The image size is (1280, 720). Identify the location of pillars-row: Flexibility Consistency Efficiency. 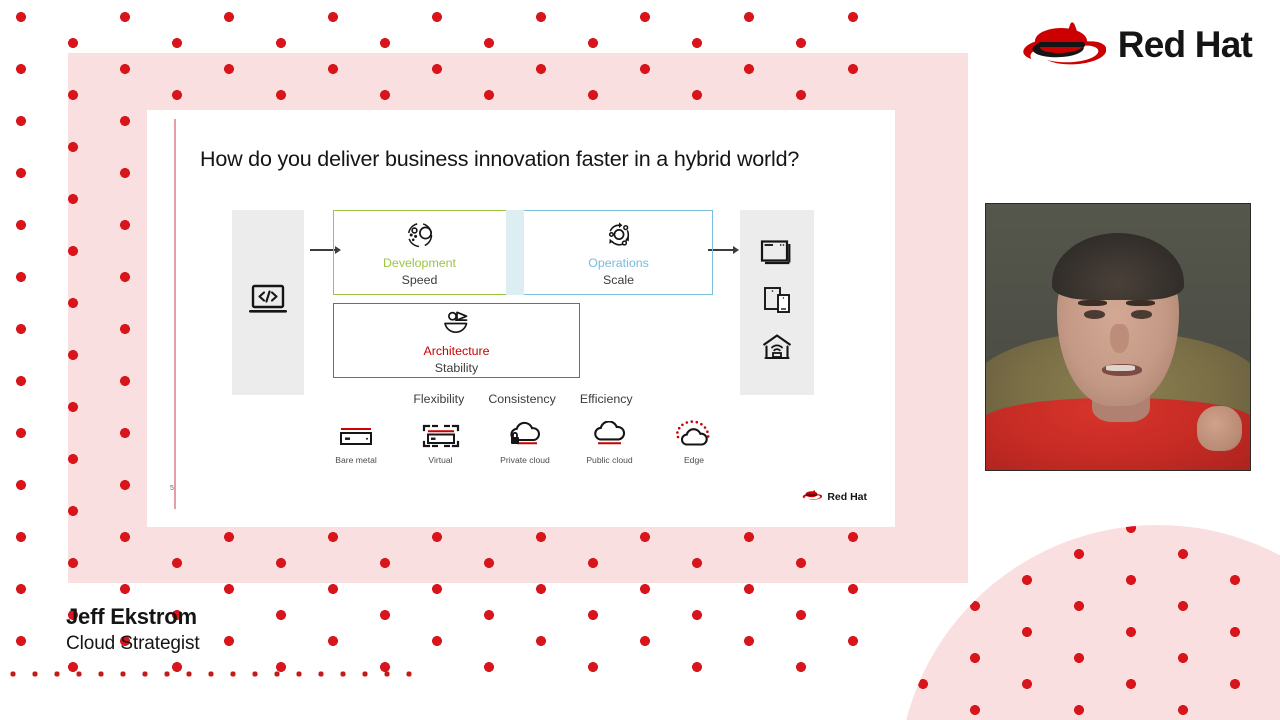
(523, 399).